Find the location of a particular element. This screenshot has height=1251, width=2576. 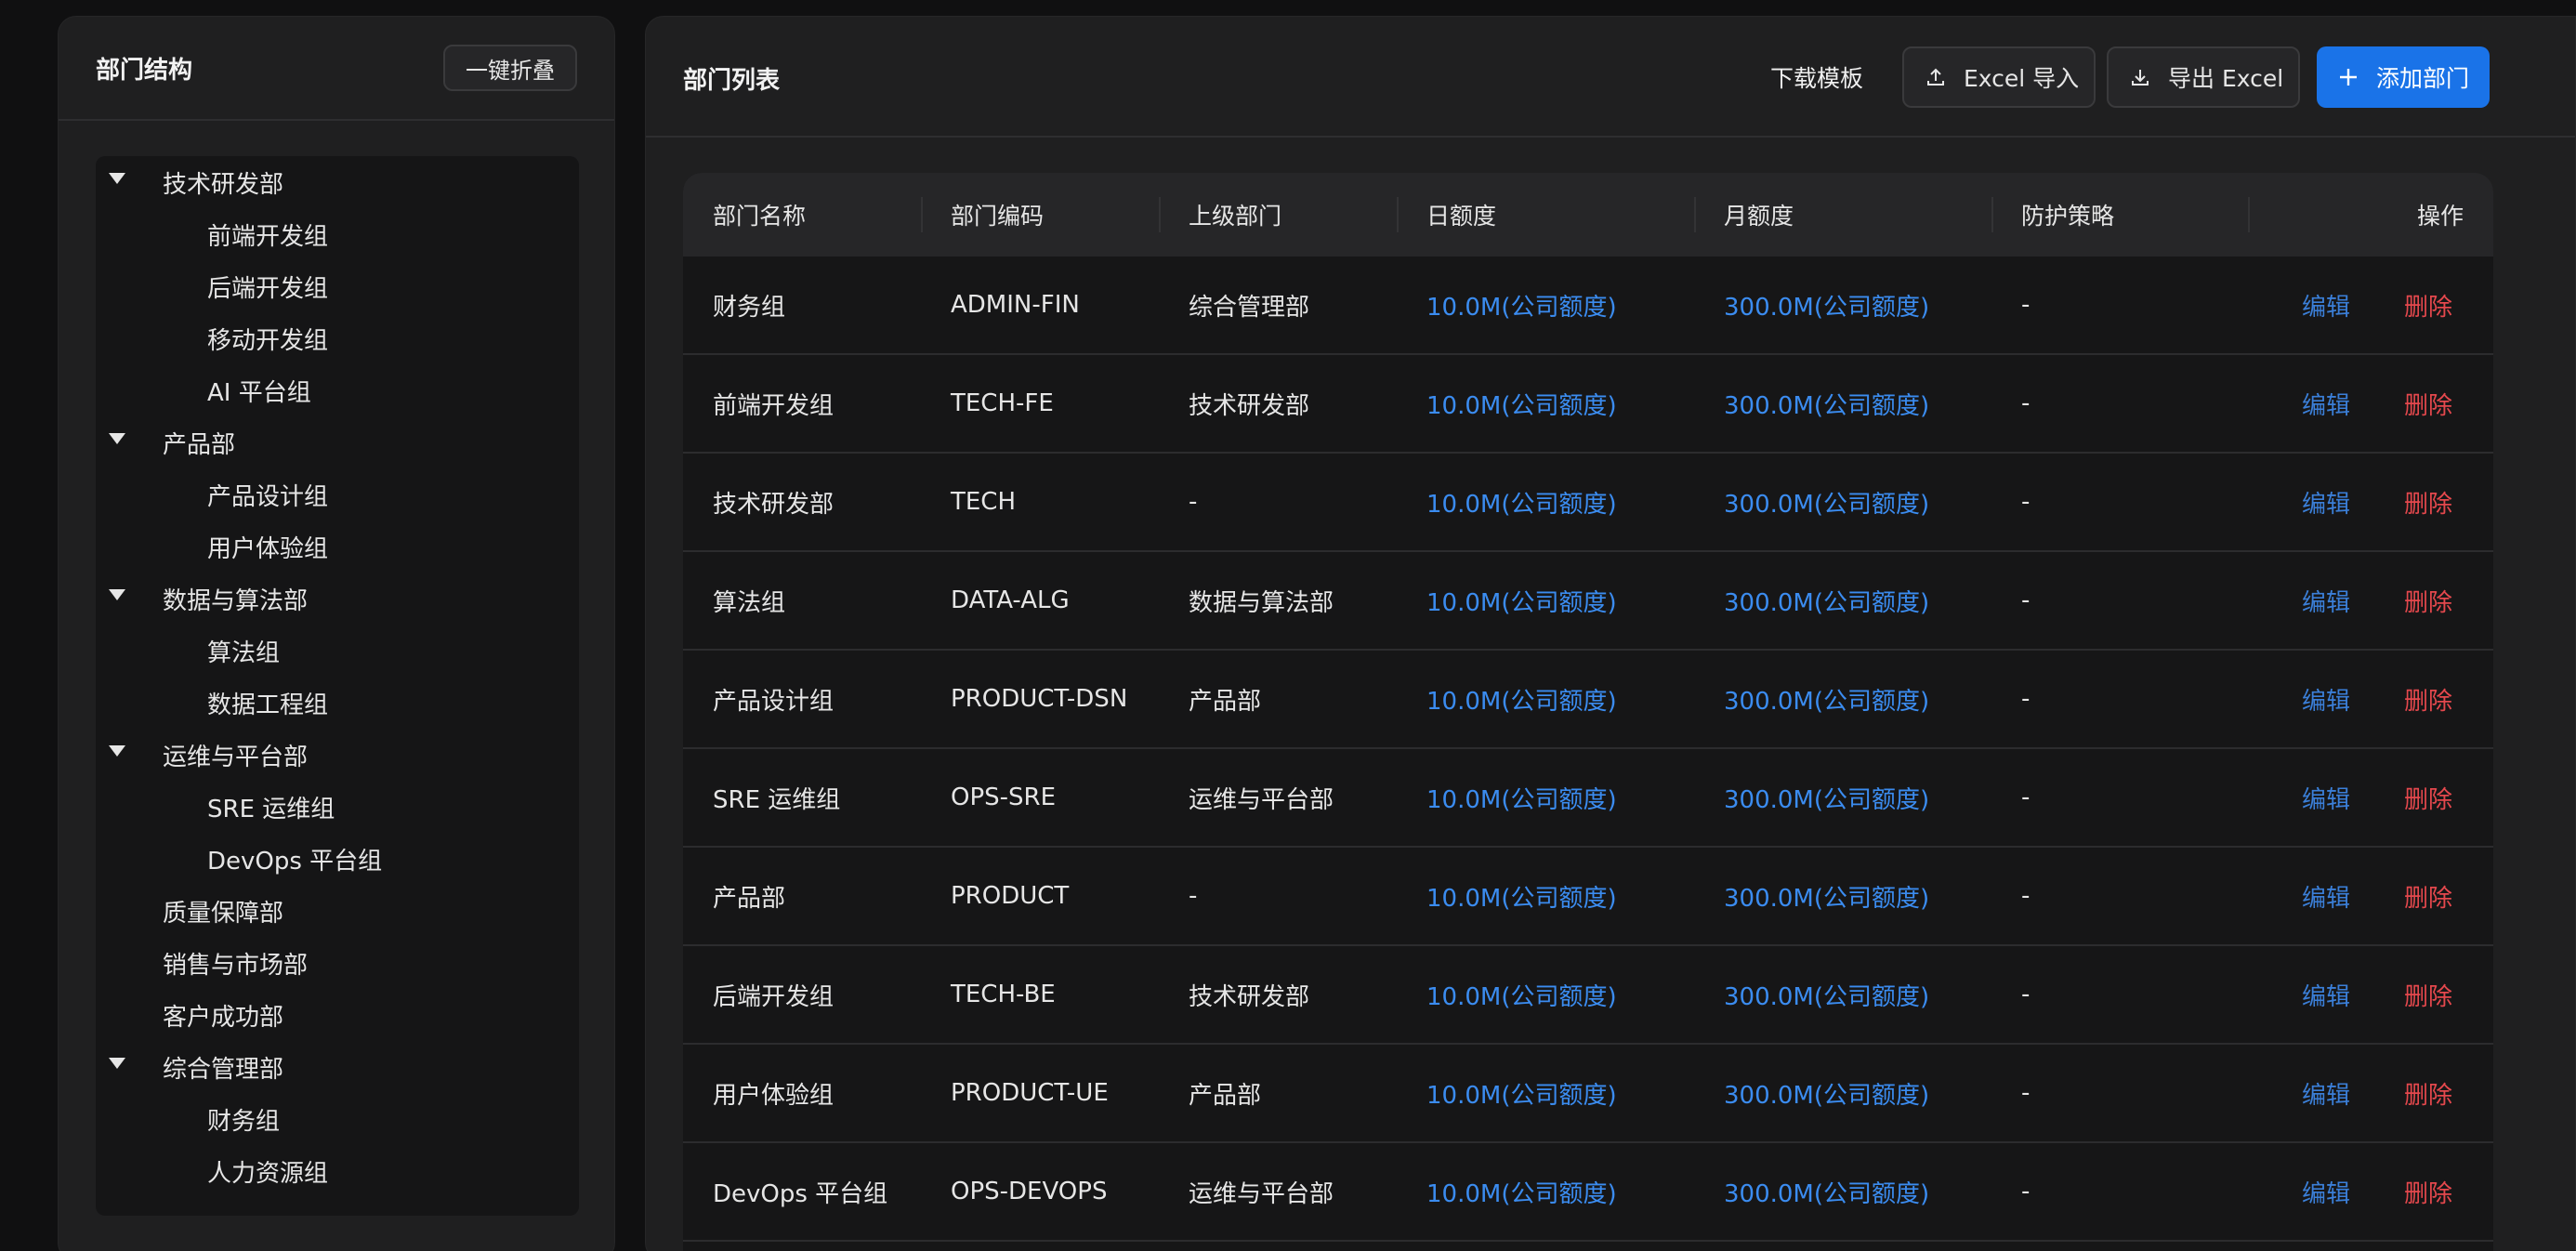

column-header-policy: 防护策略 is located at coordinates (2068, 216).